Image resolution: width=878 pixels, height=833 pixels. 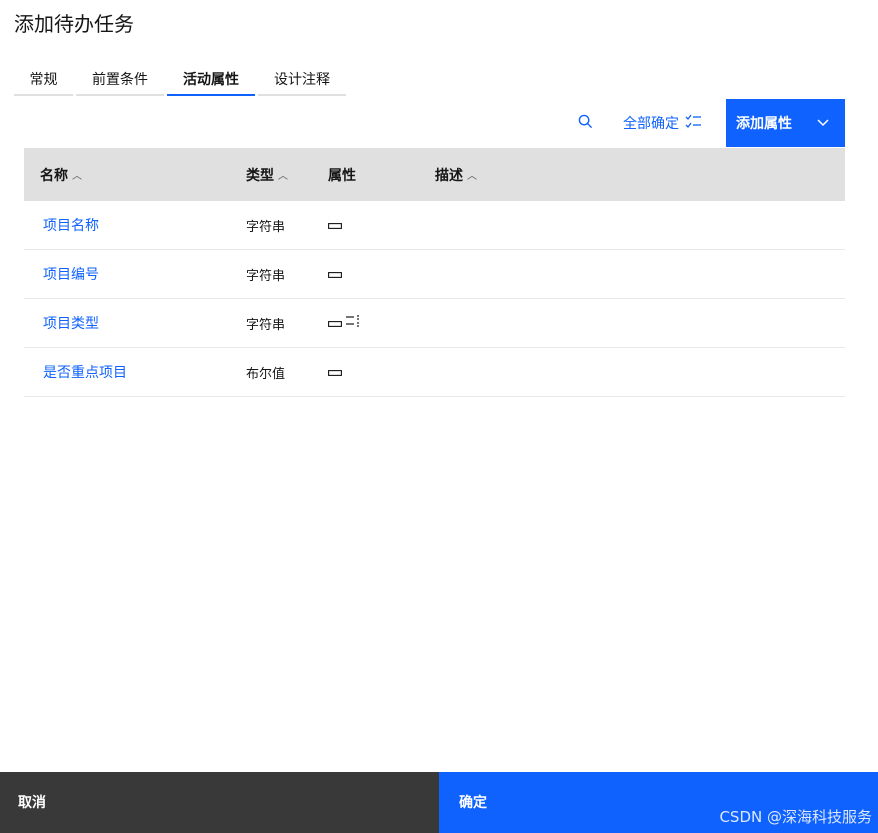 I want to click on column-header-type: 类型 ︿, so click(x=287, y=175).